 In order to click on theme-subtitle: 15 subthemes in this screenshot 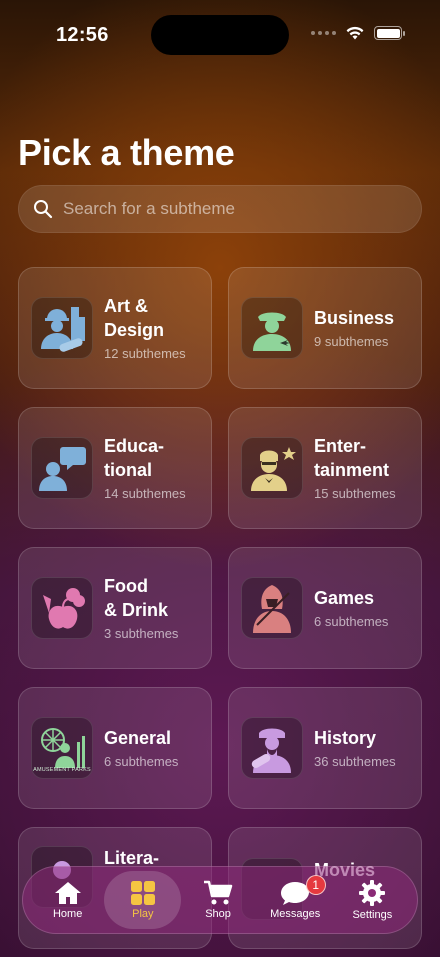, I will do `click(355, 493)`.